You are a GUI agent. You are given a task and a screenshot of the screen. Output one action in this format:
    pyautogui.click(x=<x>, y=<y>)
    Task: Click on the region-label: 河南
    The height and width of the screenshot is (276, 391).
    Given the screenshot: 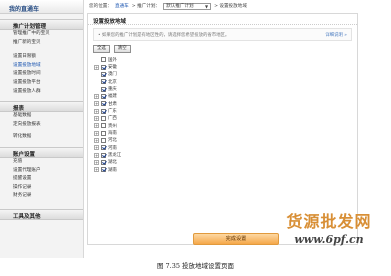 What is the action you would take?
    pyautogui.click(x=112, y=148)
    